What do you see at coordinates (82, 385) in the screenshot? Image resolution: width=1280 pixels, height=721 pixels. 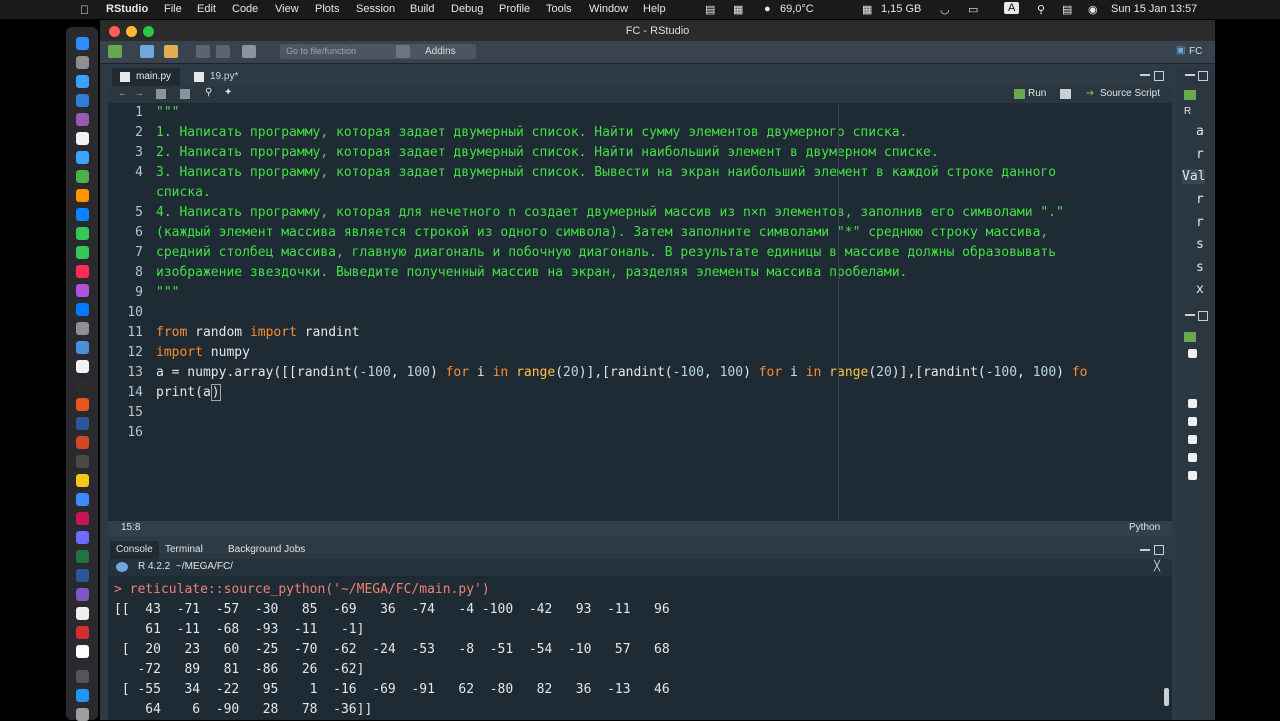 I see `terminal-icon` at bounding box center [82, 385].